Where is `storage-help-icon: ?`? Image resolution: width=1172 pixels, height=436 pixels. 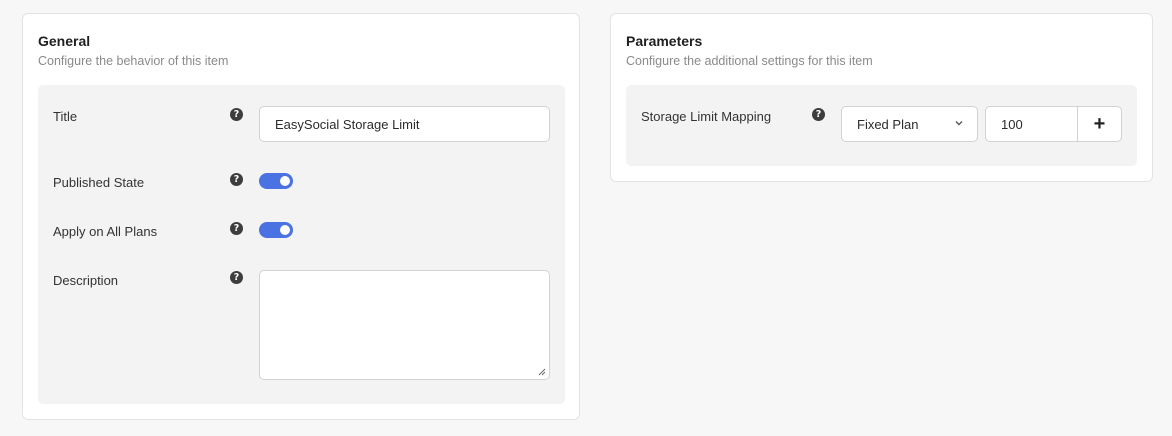
storage-help-icon: ? is located at coordinates (818, 114).